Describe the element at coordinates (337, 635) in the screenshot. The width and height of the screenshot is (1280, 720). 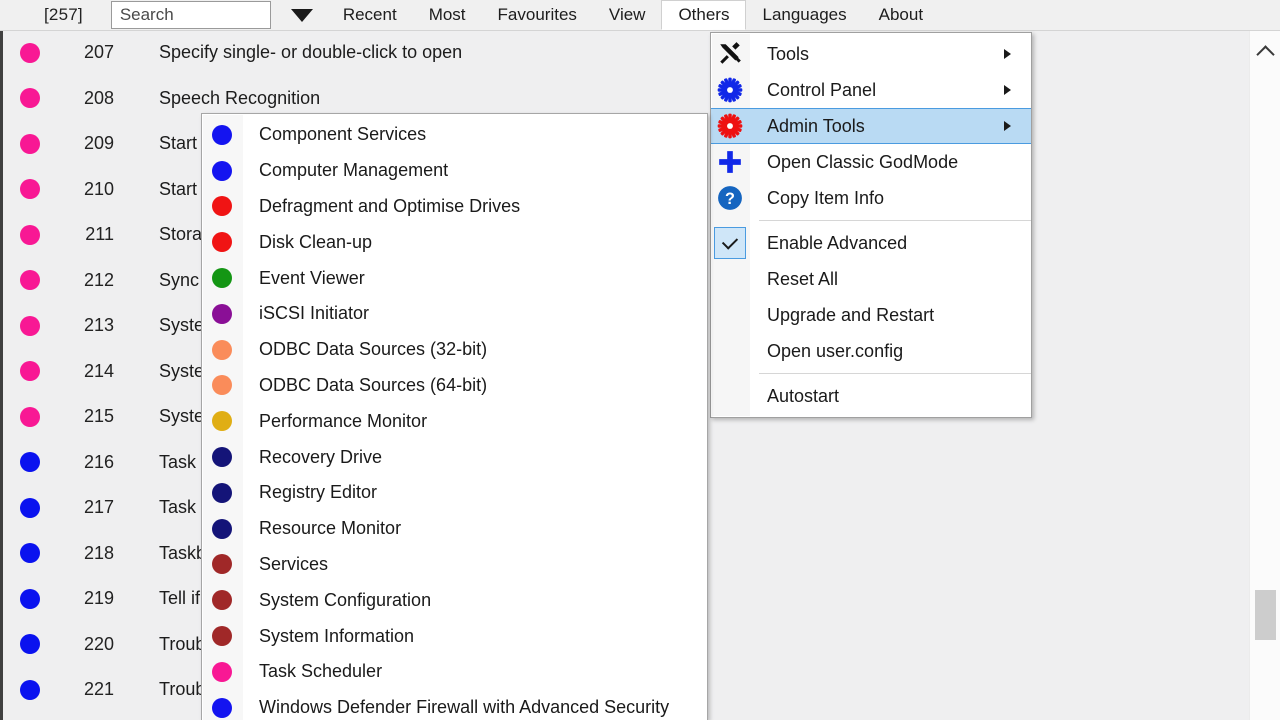
I see `submenu-item-label: System Information` at that location.